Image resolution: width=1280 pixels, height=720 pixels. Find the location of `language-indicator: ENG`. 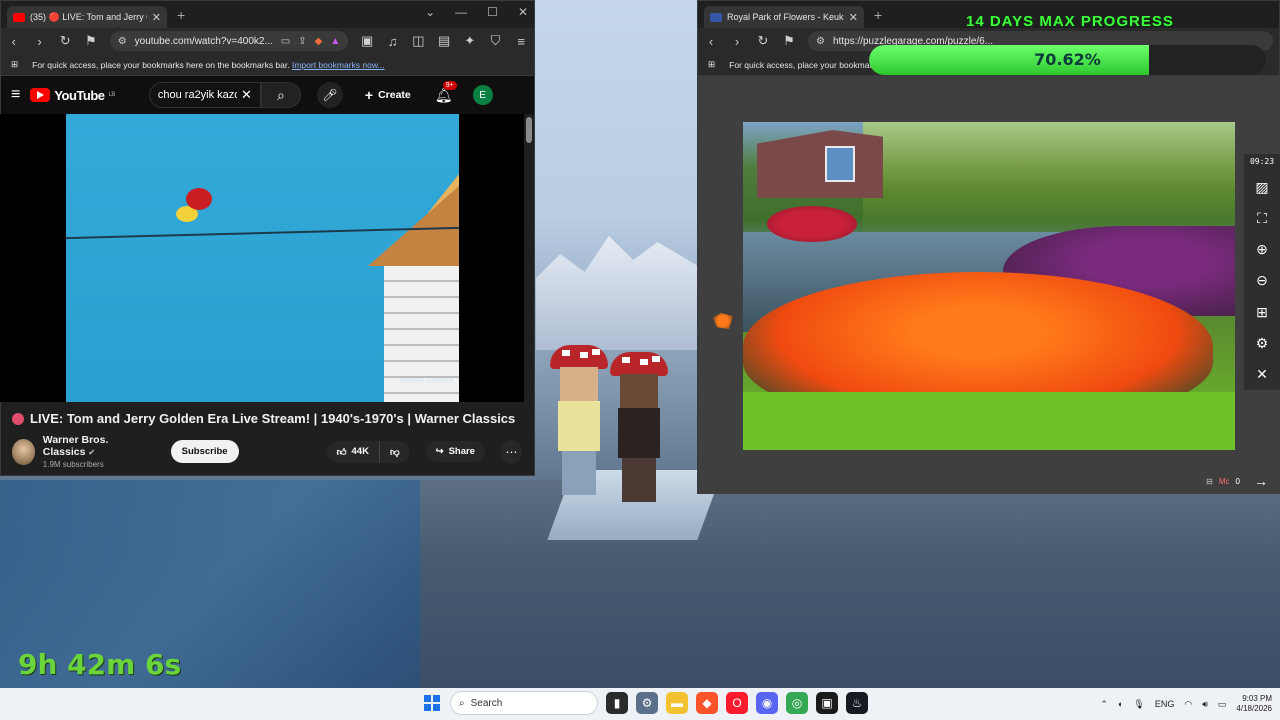

language-indicator: ENG is located at coordinates (1165, 704).